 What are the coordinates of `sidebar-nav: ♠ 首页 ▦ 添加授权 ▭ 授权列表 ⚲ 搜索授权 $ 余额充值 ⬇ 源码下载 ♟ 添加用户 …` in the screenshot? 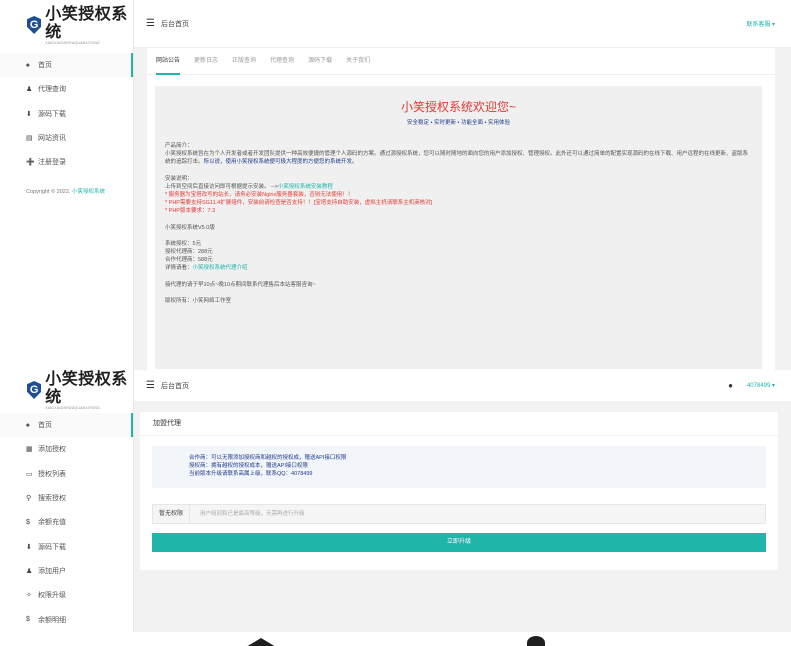 It's located at (66, 522).